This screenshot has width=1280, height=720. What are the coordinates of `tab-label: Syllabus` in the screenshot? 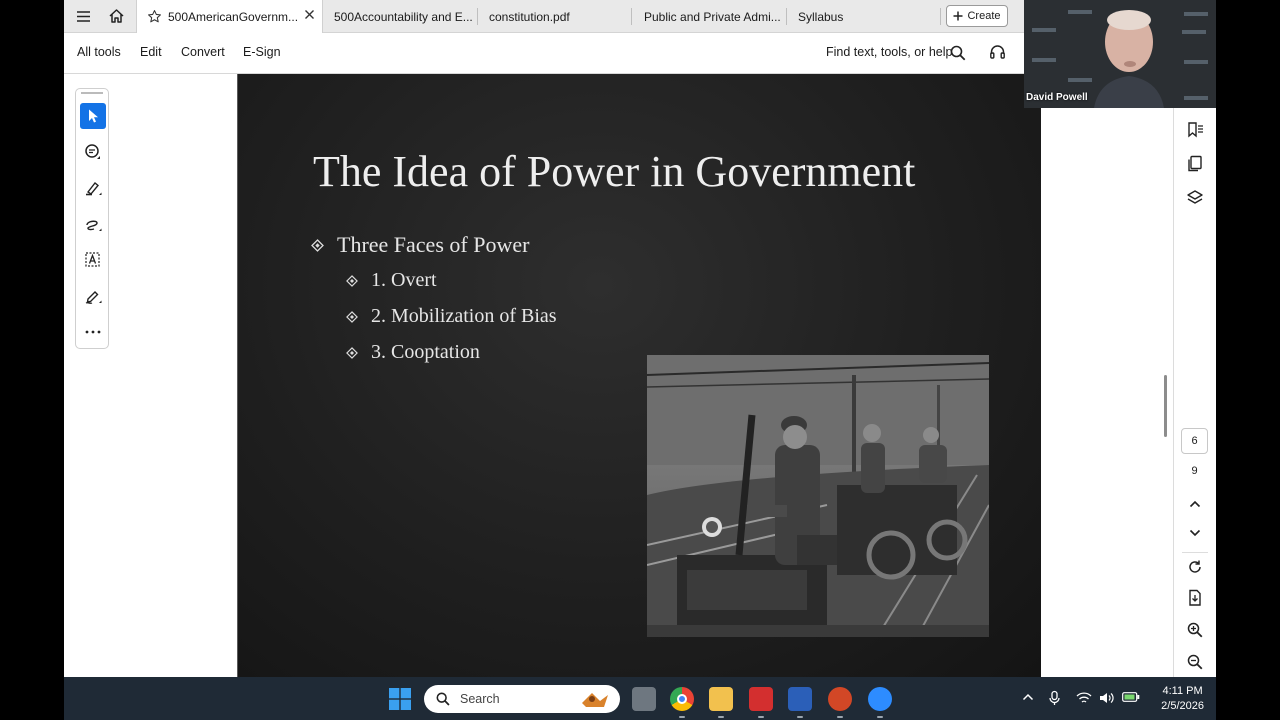 It's located at (821, 16).